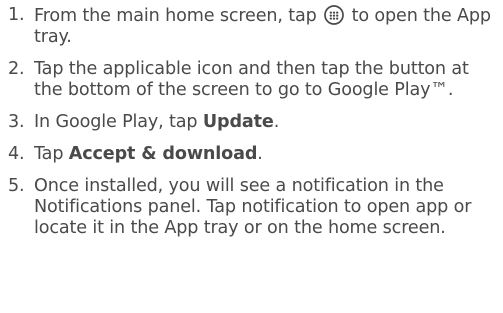  Describe the element at coordinates (16, 122) in the screenshot. I see `step-number: 3.` at that location.